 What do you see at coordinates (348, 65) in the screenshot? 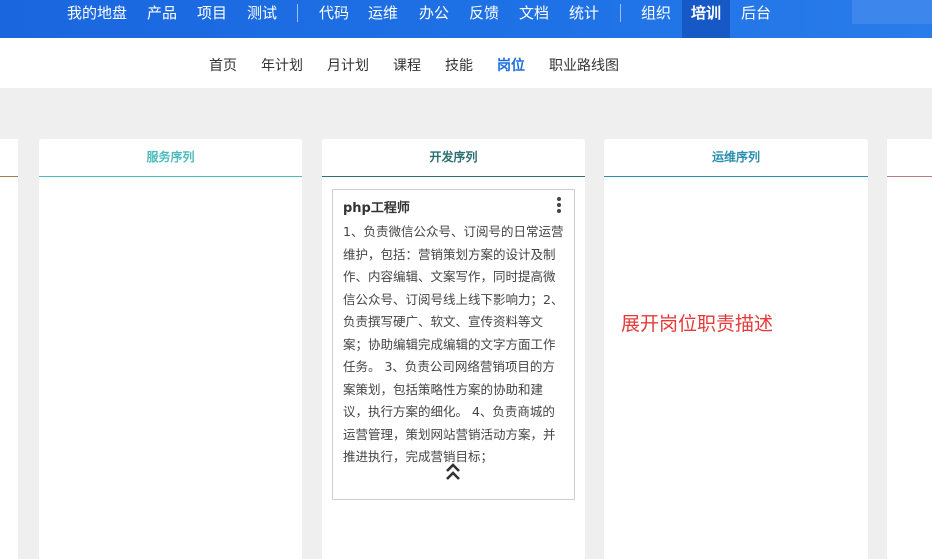
I see `subnav-item-monthly-plan: 月计划` at bounding box center [348, 65].